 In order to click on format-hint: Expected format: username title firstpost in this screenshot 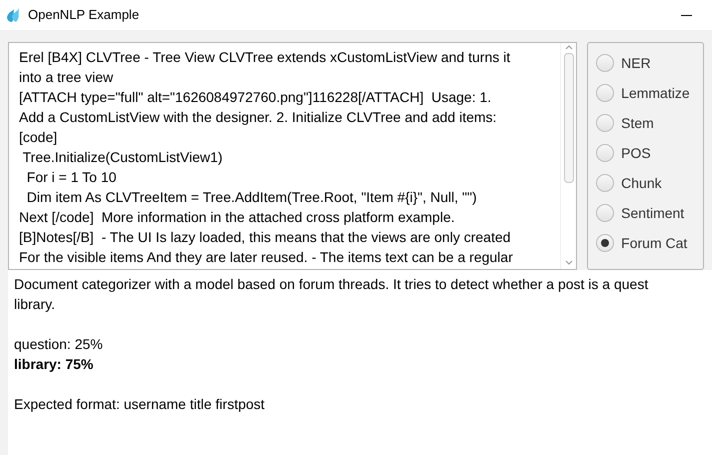, I will do `click(140, 404)`.